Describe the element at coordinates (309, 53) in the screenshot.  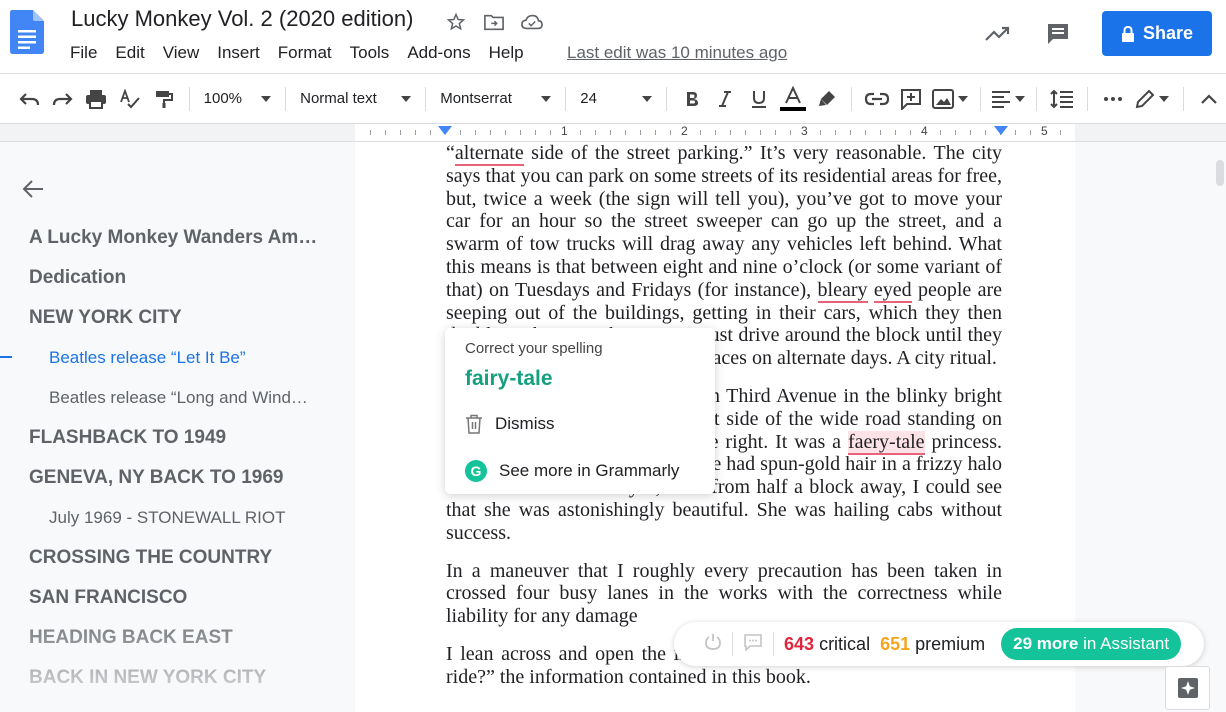
I see `menu-format: Format` at that location.